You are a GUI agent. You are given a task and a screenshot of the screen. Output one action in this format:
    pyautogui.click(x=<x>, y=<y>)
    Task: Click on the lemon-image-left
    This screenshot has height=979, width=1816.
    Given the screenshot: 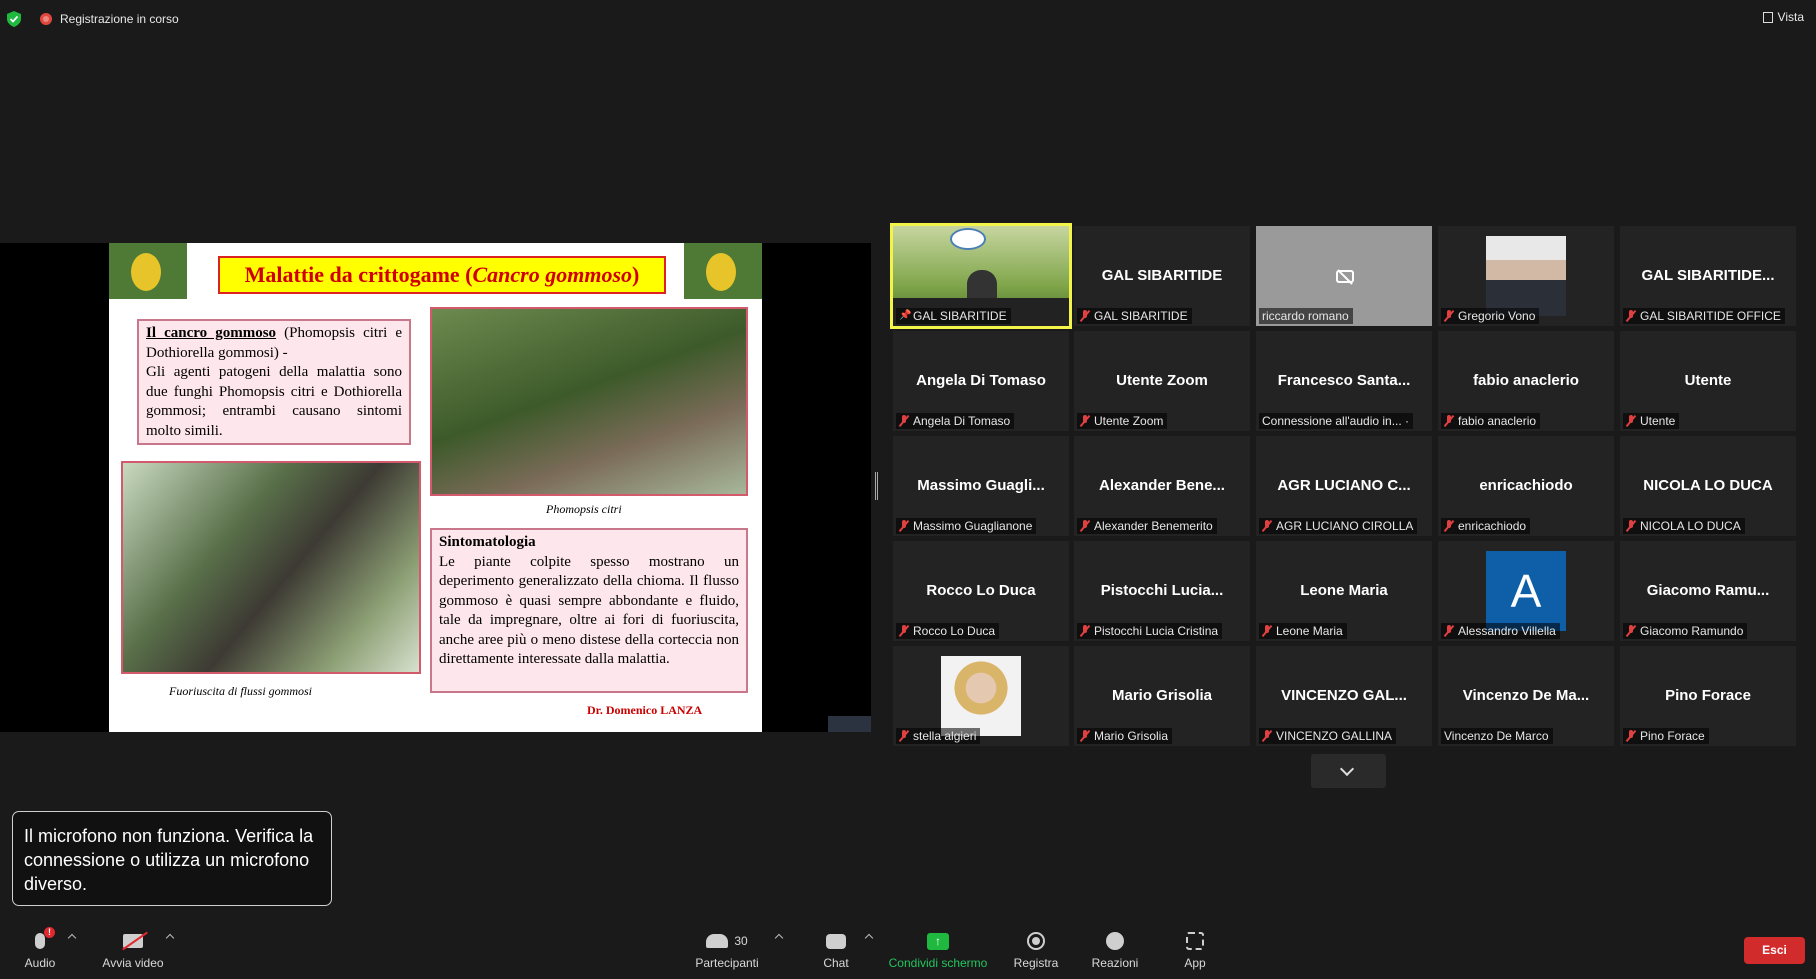 What is the action you would take?
    pyautogui.click(x=148, y=271)
    